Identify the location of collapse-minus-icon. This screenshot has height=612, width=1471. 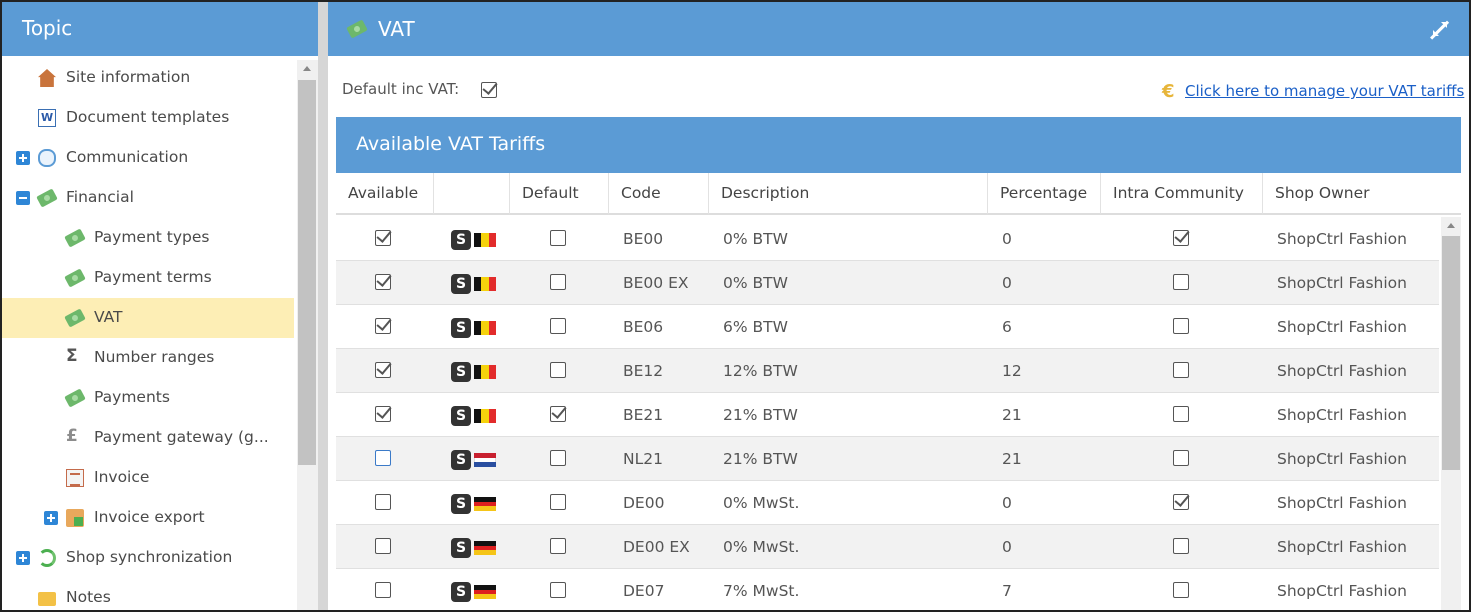
(23, 198).